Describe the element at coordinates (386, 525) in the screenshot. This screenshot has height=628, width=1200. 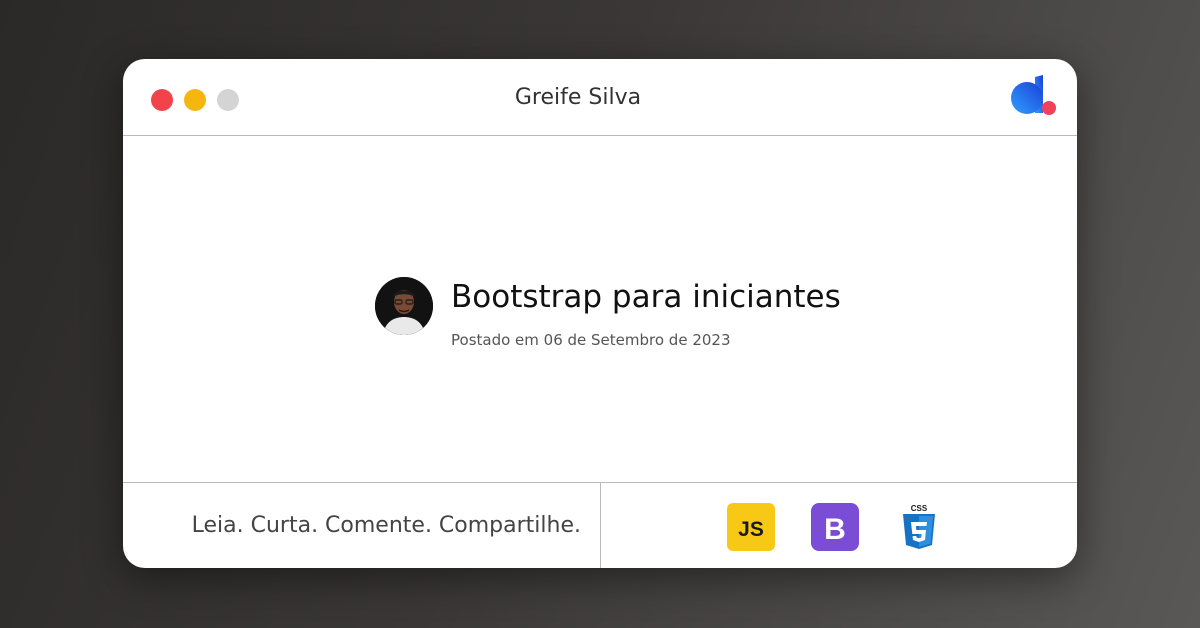
I see `tagline: Leia. Curta. Comente. Compartilhe.` at that location.